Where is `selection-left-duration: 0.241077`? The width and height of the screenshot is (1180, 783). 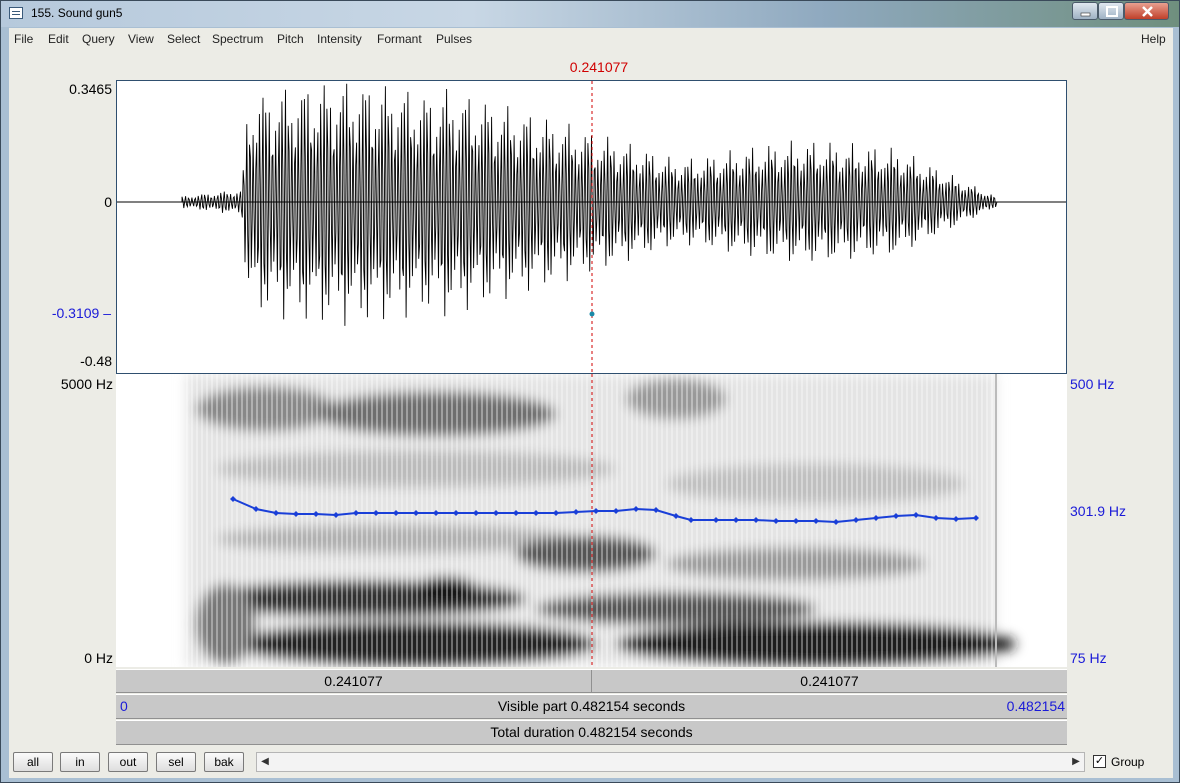
selection-left-duration: 0.241077 is located at coordinates (353, 681).